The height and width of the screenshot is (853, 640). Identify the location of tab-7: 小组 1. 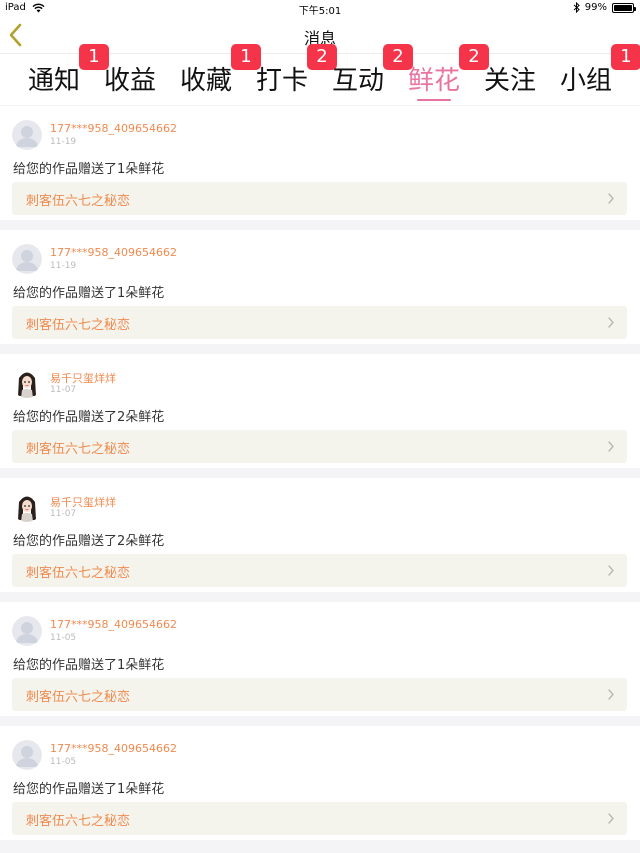
(595, 75).